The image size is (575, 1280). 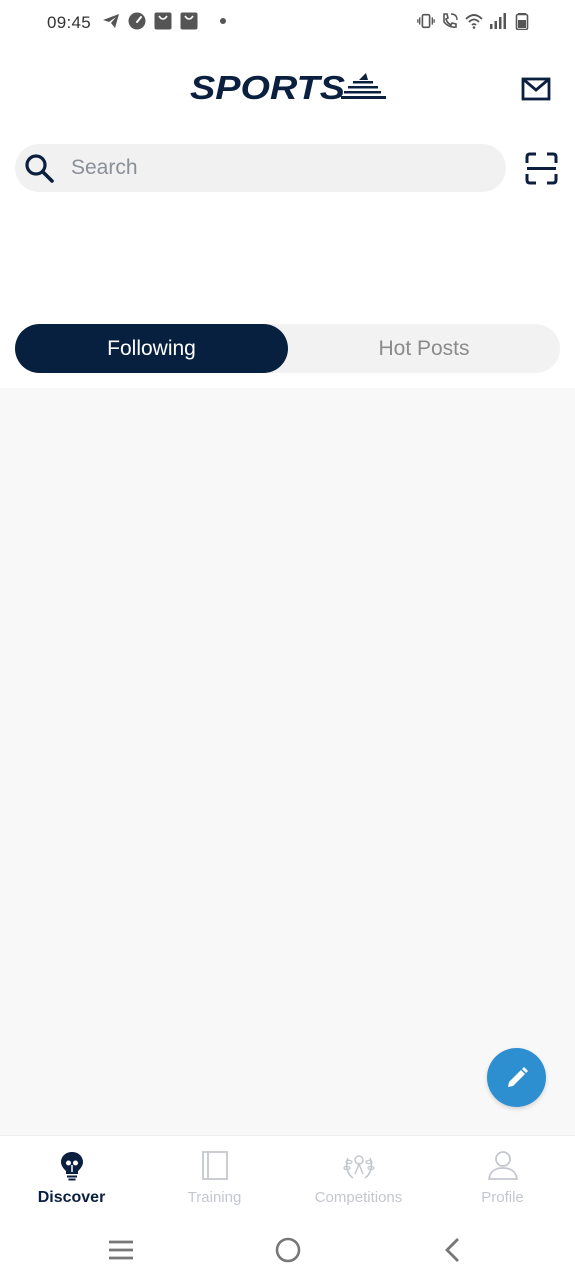 What do you see at coordinates (267, 88) in the screenshot?
I see `logo-text: SPORTS` at bounding box center [267, 88].